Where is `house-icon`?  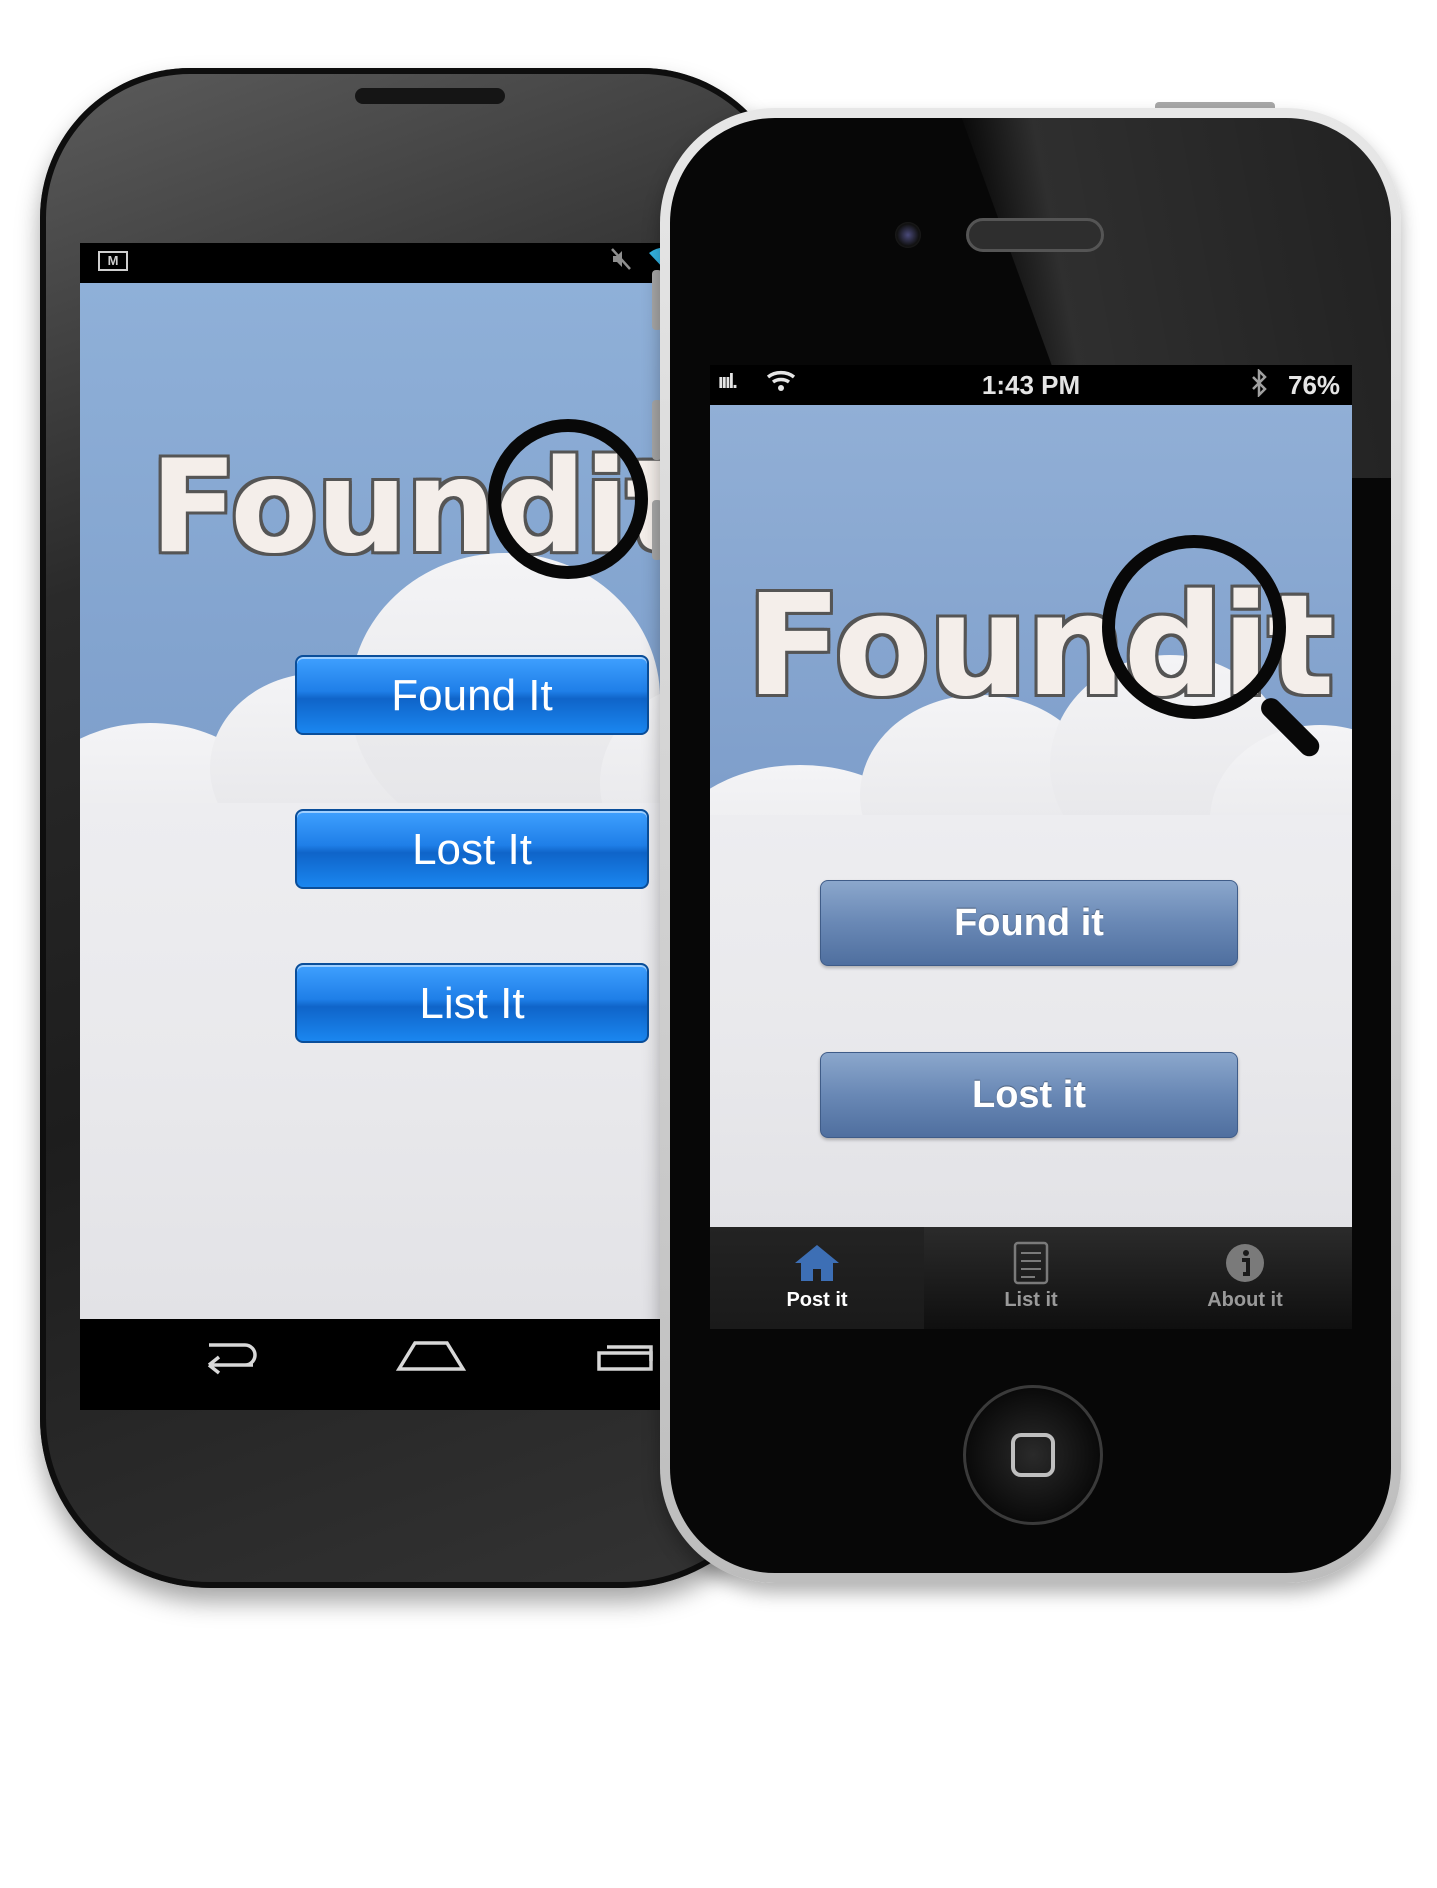
house-icon is located at coordinates (817, 1265).